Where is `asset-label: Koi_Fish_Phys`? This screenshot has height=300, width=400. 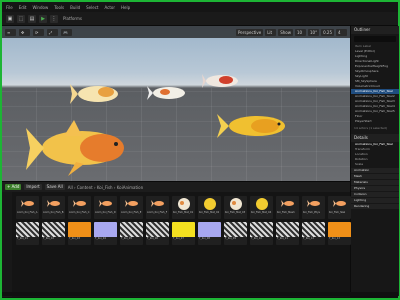 asset-label: Koi_Fish_Phys is located at coordinates (311, 212).